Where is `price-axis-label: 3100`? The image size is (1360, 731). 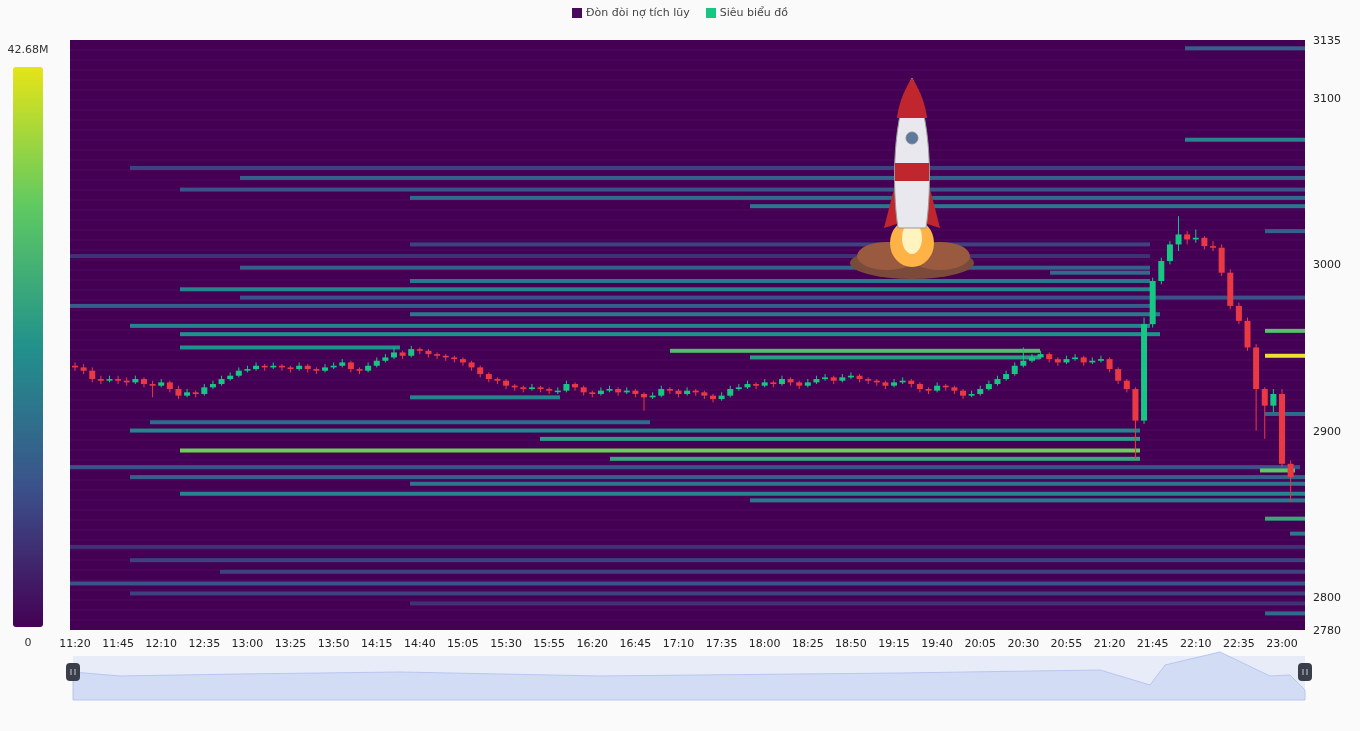 price-axis-label: 3100 is located at coordinates (1327, 99).